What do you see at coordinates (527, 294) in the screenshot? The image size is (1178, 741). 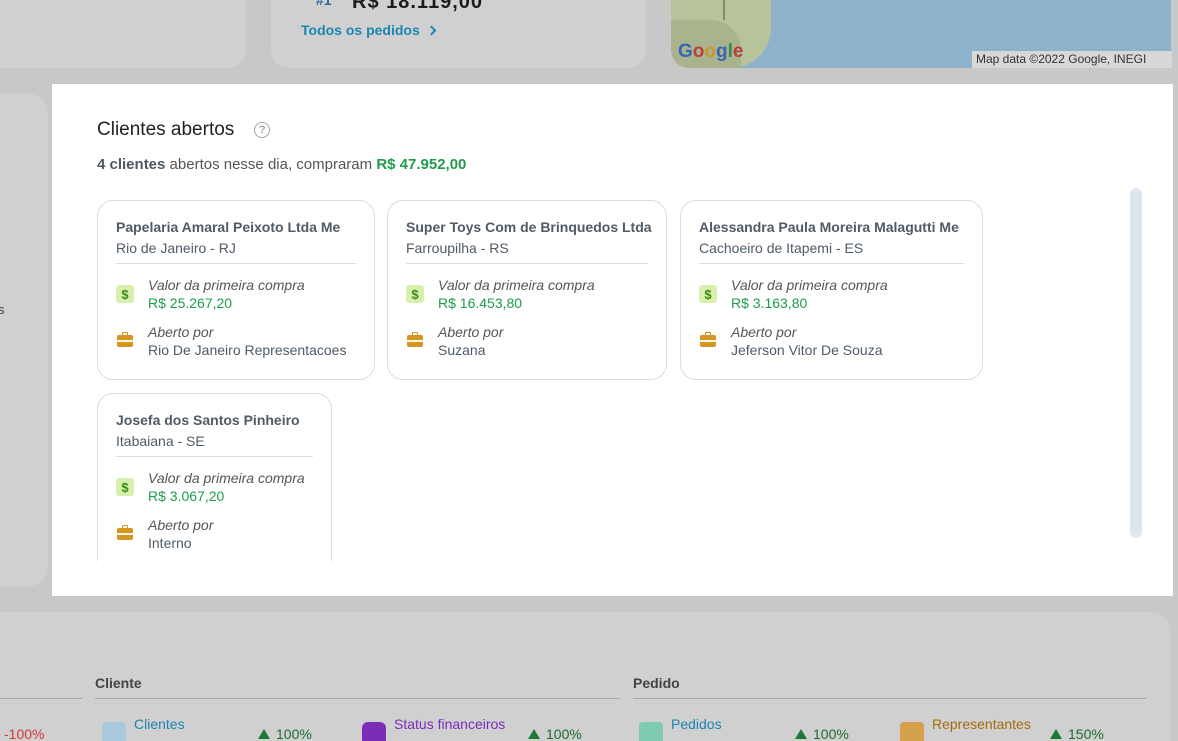 I see `first-purchase-row: $ Valor da primeira compra R$ 16.453,80` at bounding box center [527, 294].